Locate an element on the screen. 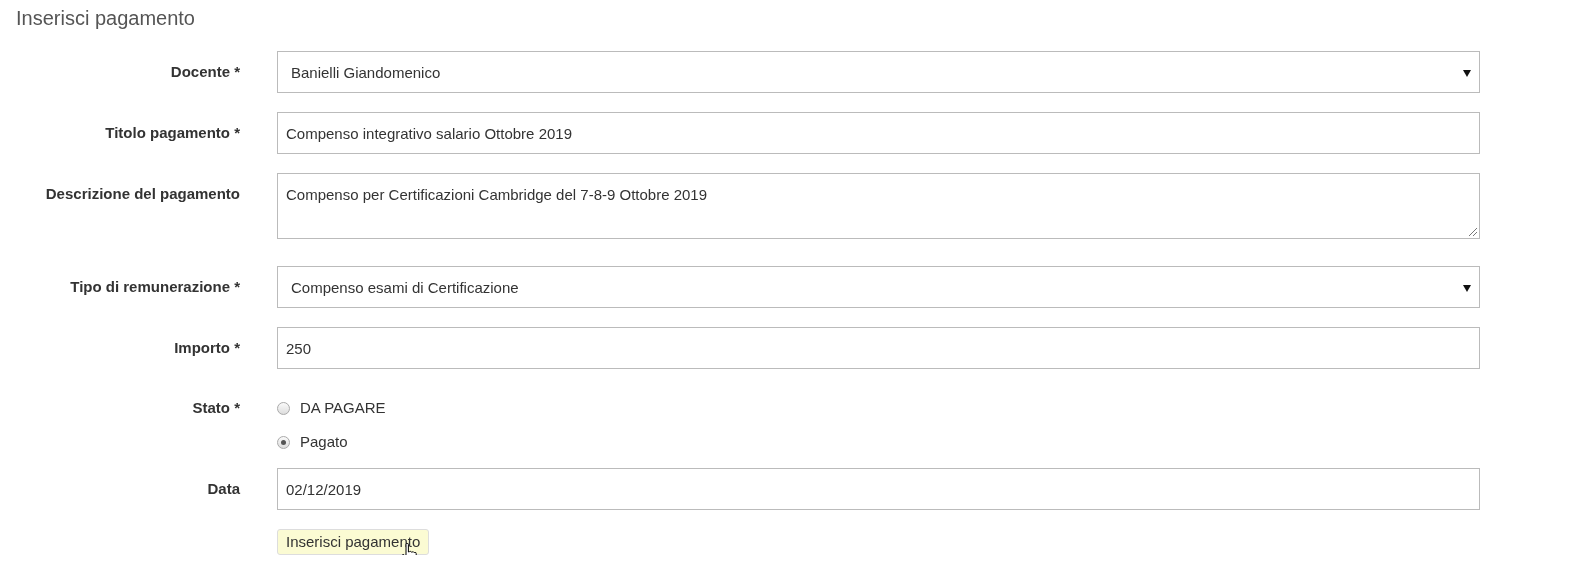 This screenshot has height=582, width=1585. input-field: Compenso integrativo salario Ottobre 2019 is located at coordinates (878, 133).